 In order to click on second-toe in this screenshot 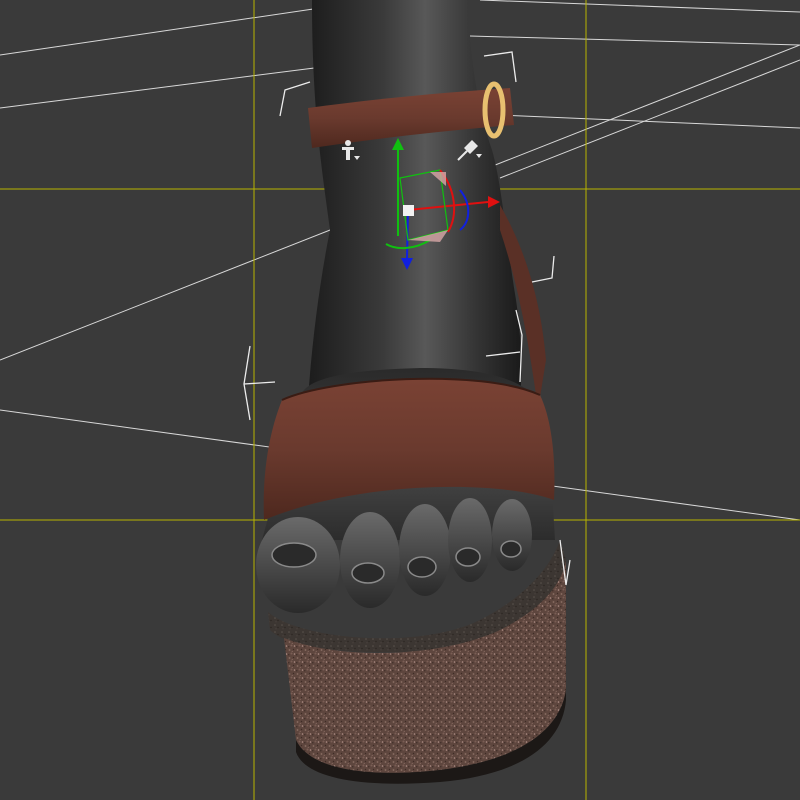, I will do `click(370, 560)`.